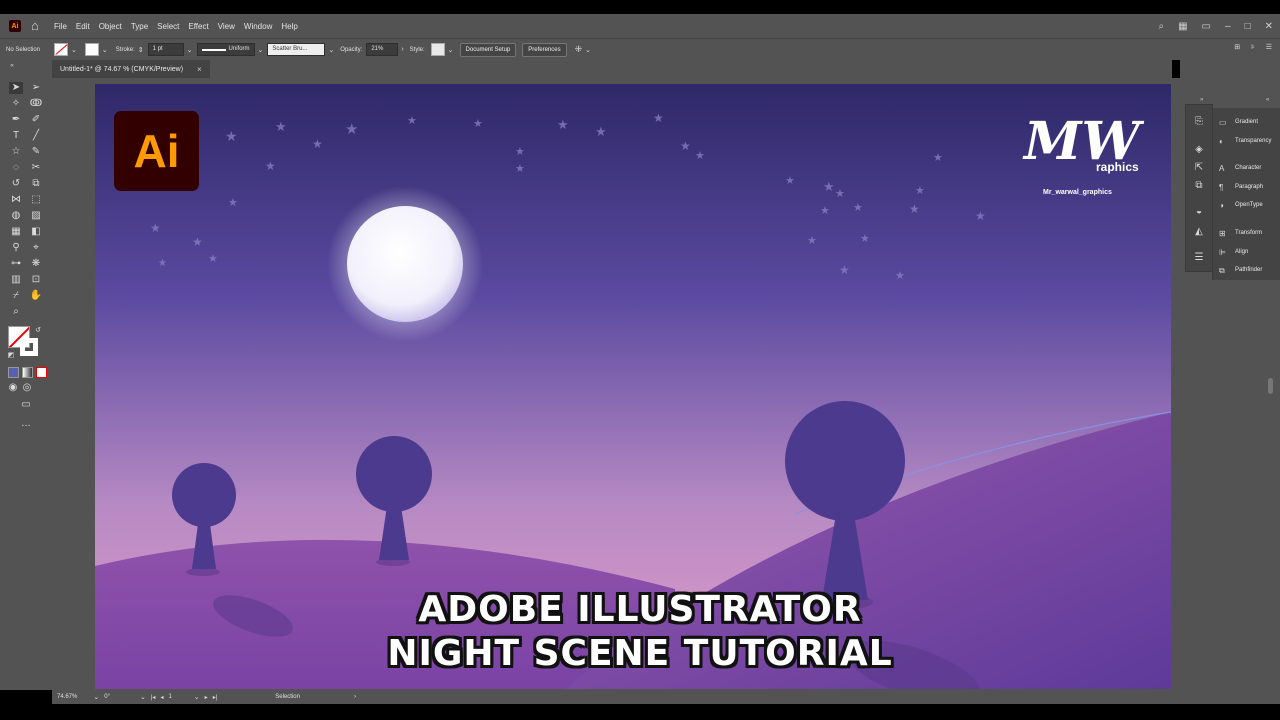  What do you see at coordinates (1237, 47) in the screenshot?
I see `align-options-icon: ⊞` at bounding box center [1237, 47].